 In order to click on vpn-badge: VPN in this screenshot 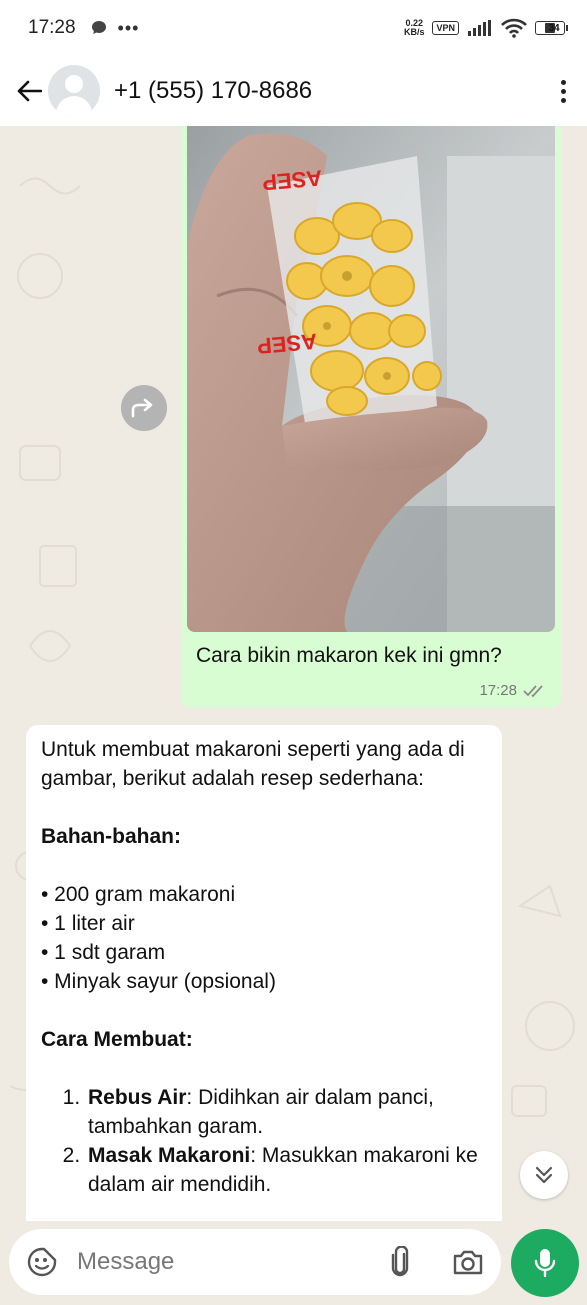, I will do `click(445, 28)`.